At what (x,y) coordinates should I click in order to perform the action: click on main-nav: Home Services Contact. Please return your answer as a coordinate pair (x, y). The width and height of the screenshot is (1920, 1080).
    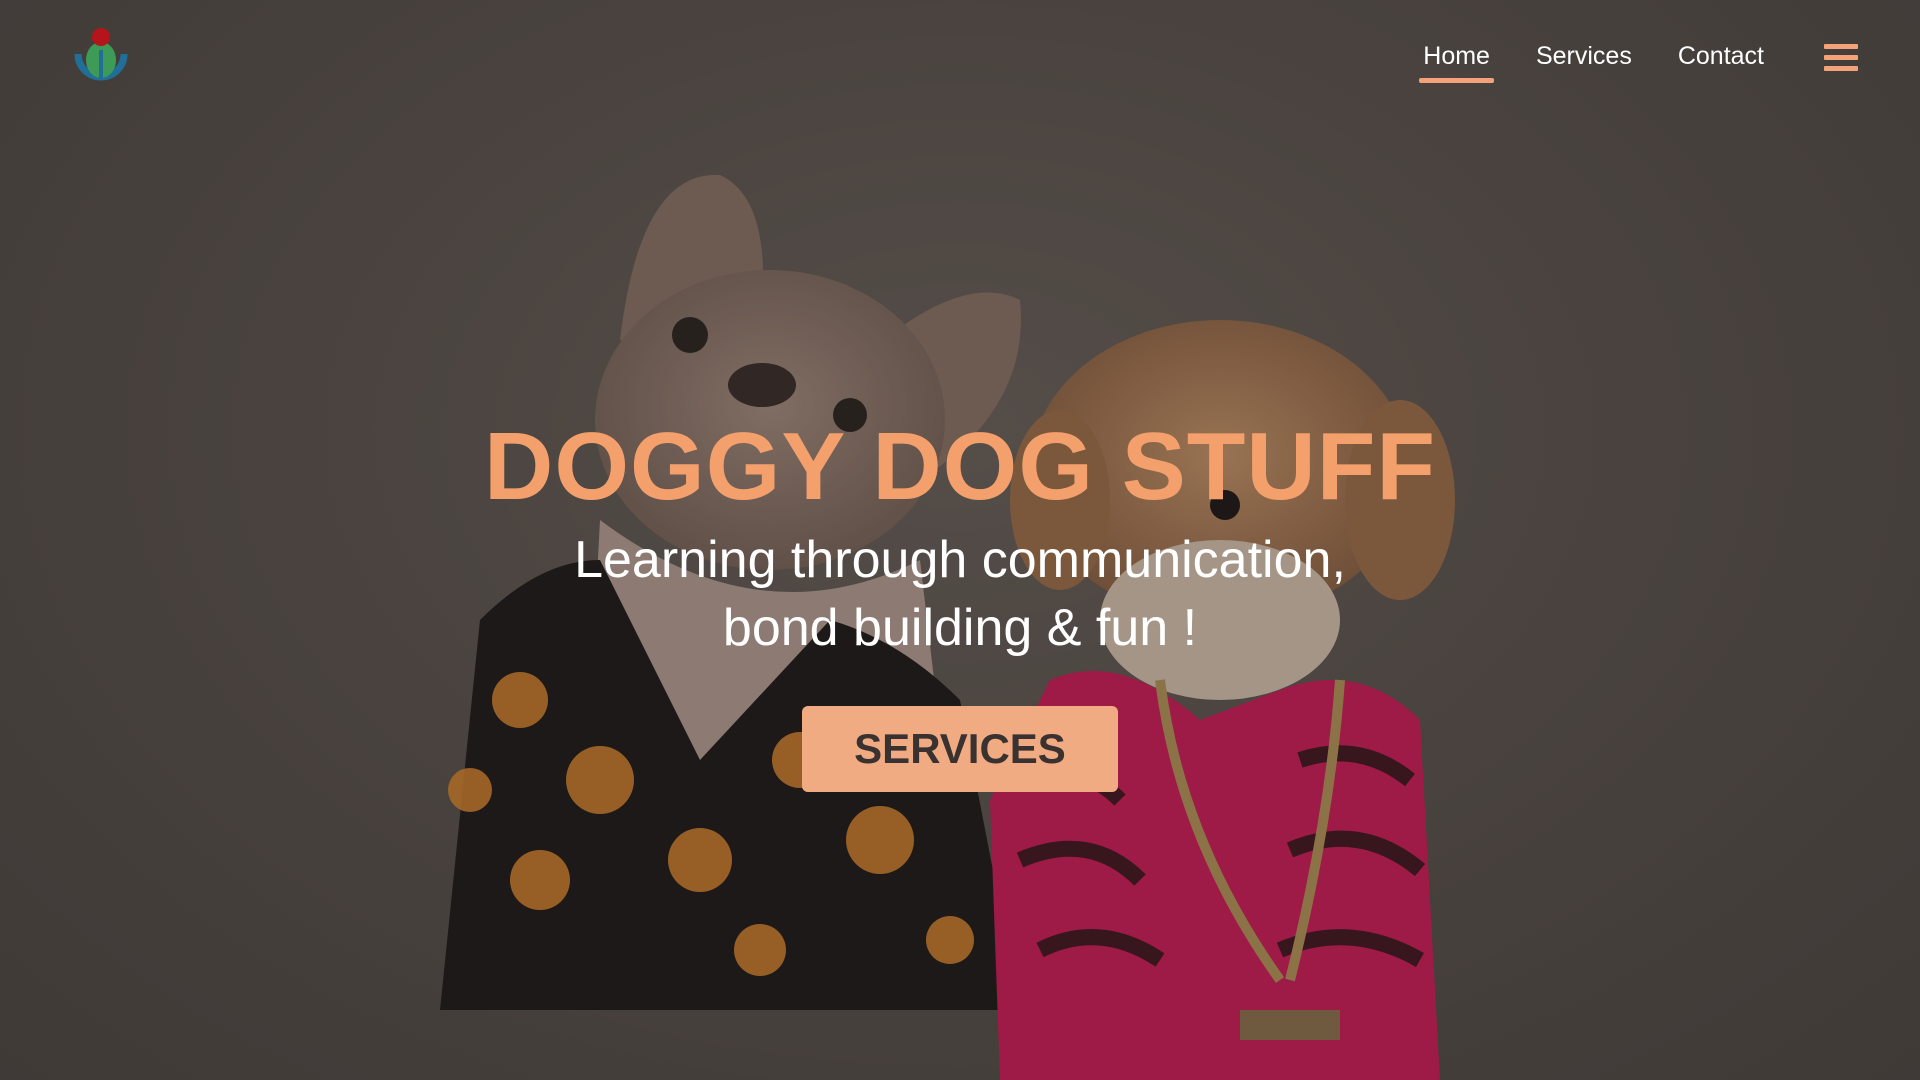
    Looking at the image, I should click on (1593, 61).